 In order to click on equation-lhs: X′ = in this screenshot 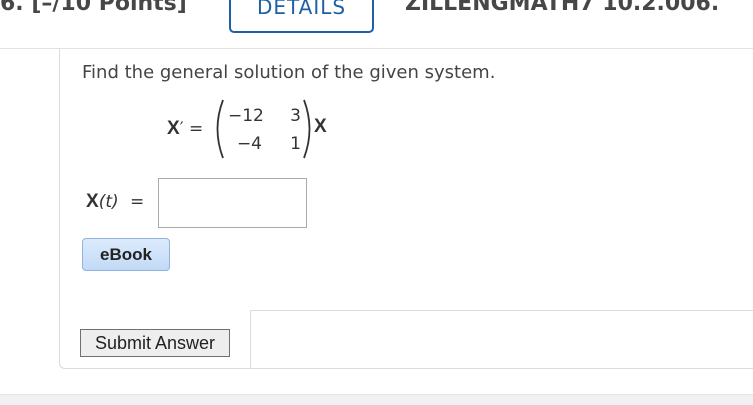, I will do `click(185, 129)`.